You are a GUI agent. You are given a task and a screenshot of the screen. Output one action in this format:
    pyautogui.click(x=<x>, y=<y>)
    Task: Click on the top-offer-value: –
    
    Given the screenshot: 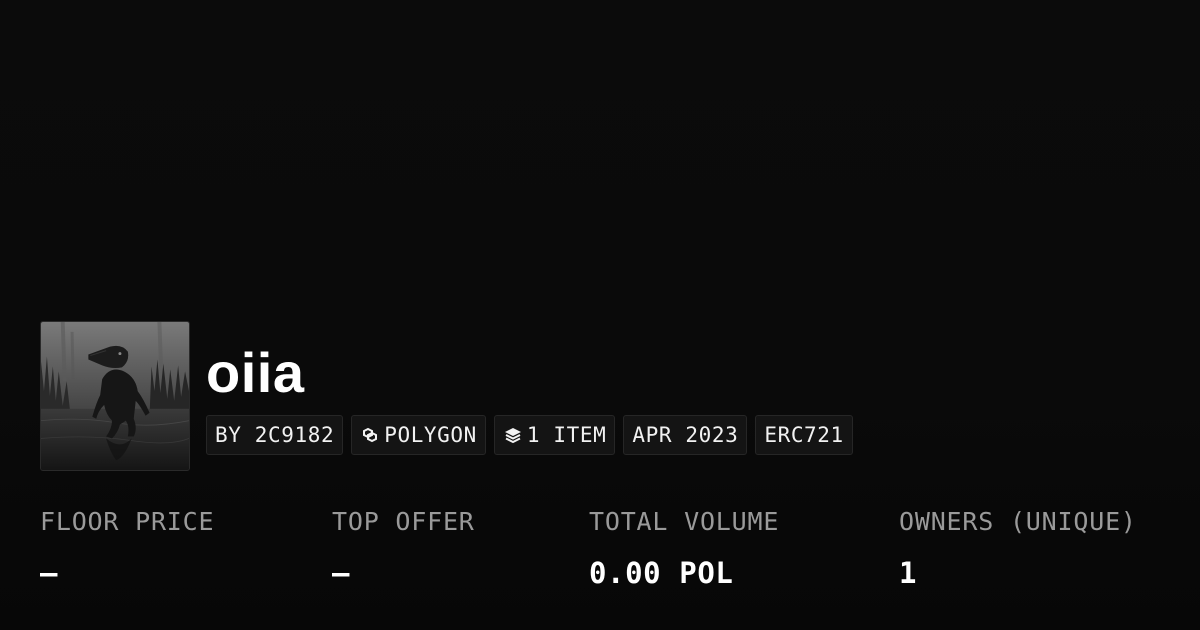 What is the action you would take?
    pyautogui.click(x=341, y=573)
    